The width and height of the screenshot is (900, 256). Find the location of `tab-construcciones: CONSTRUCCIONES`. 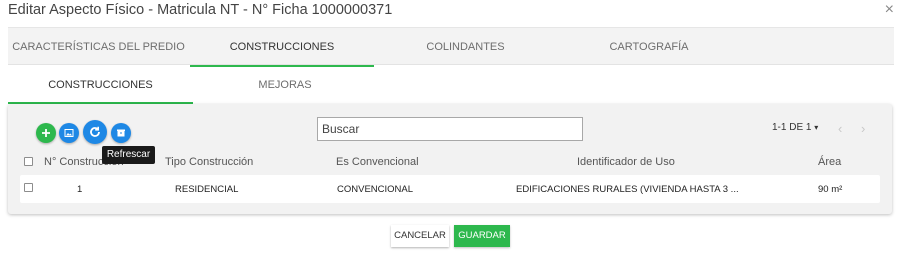

tab-construcciones: CONSTRUCCIONES is located at coordinates (282, 47).